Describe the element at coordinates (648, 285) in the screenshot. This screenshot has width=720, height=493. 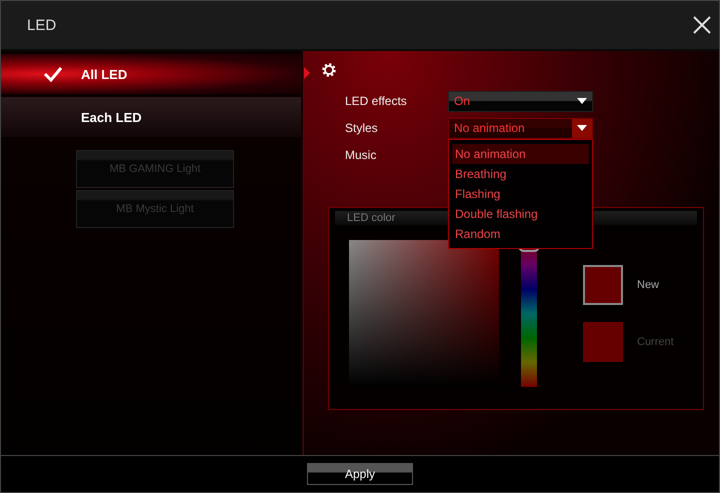
I see `swatch-label: New` at that location.